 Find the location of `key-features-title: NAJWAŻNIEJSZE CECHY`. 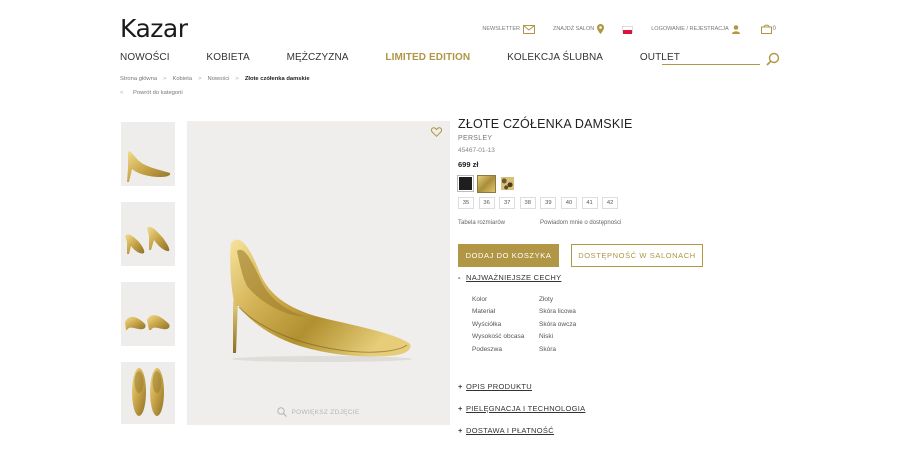

key-features-title: NAJWAŻNIEJSZE CECHY is located at coordinates (514, 277).